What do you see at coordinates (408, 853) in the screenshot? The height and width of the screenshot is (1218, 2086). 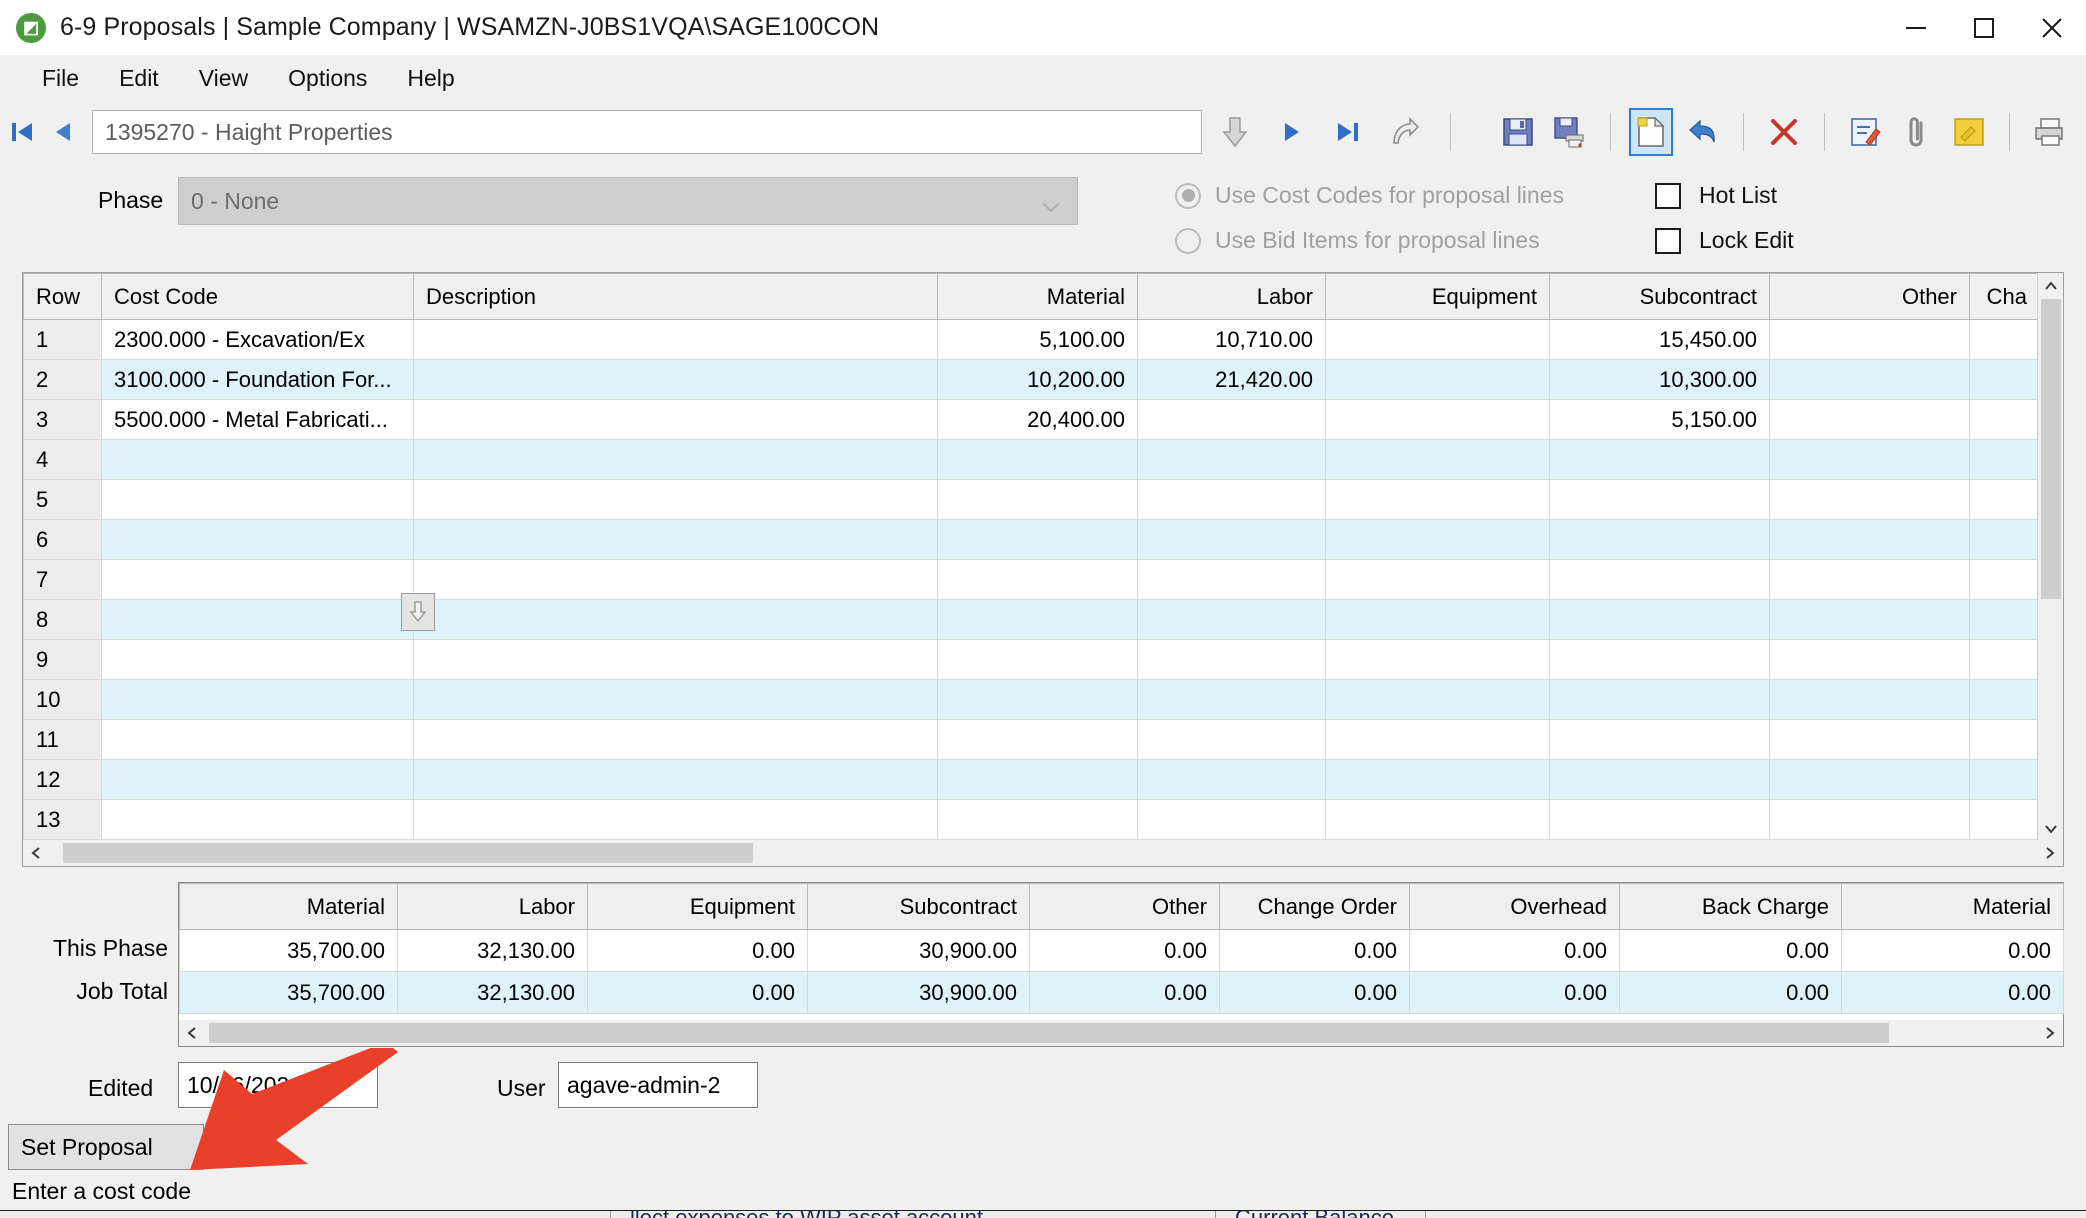 I see `grid-hscroll-thumb` at bounding box center [408, 853].